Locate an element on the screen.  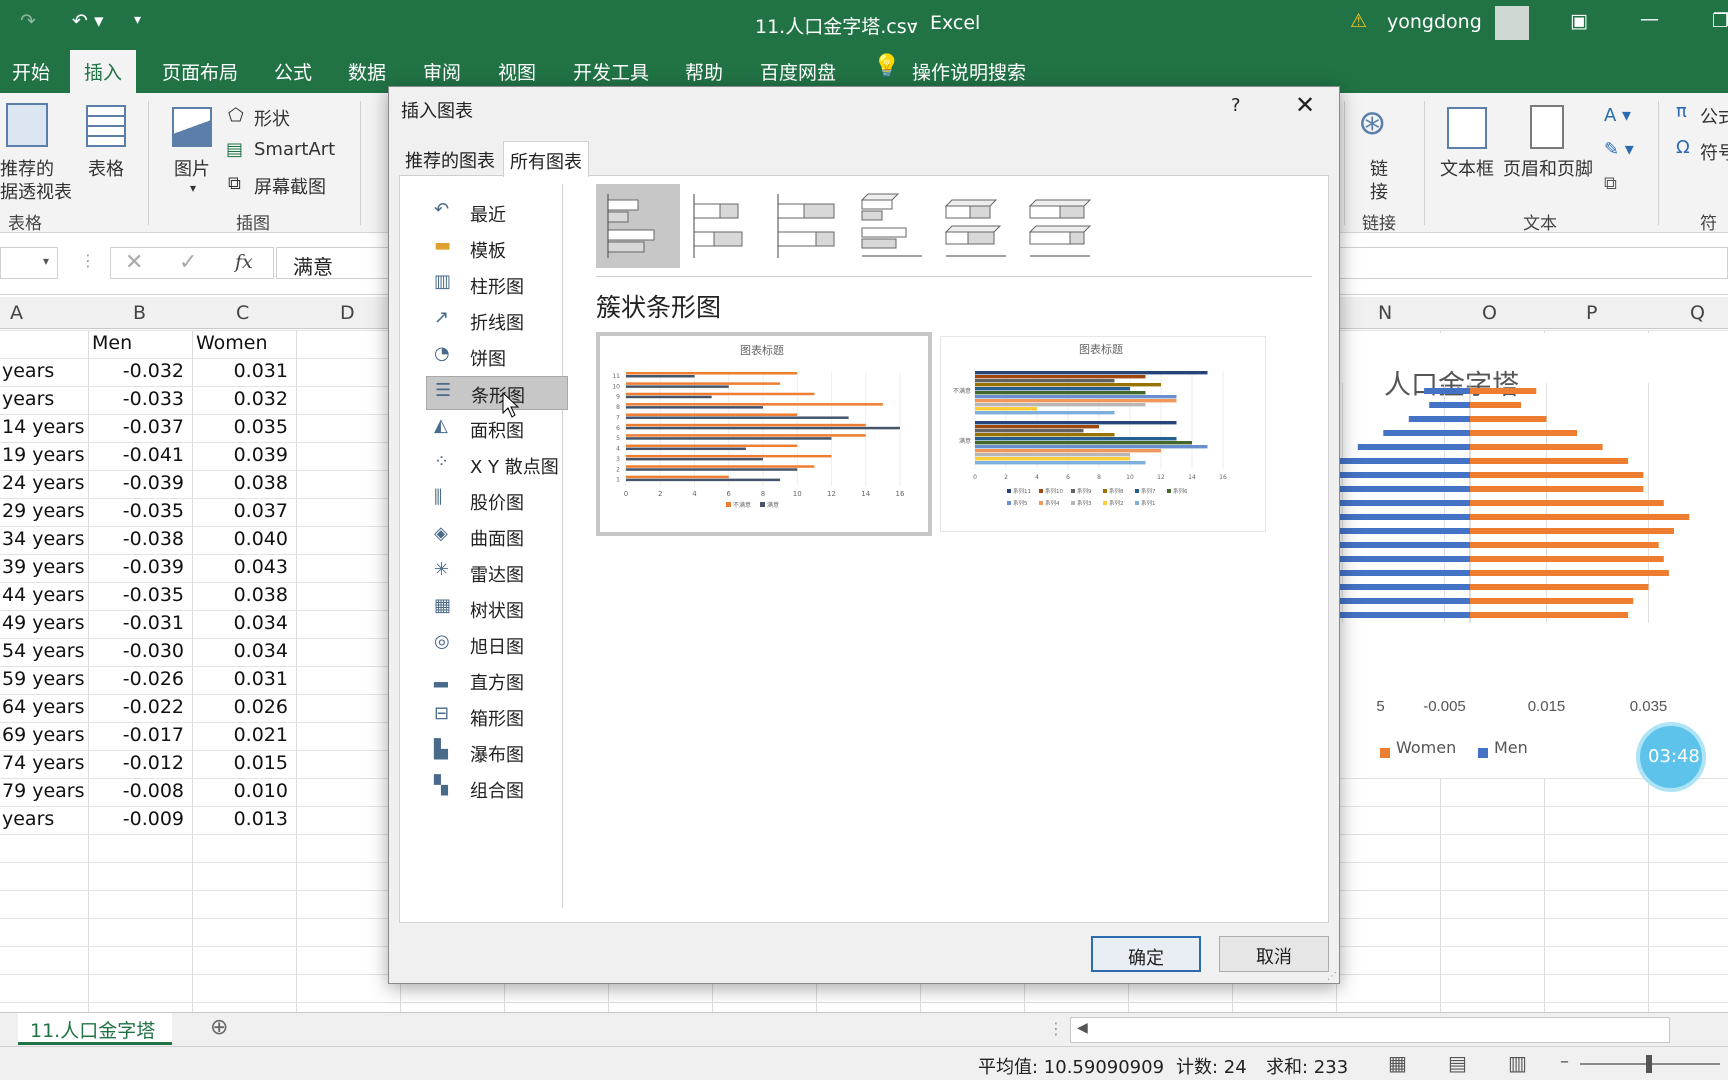
table-cell: 79 years is located at coordinates (43, 791).